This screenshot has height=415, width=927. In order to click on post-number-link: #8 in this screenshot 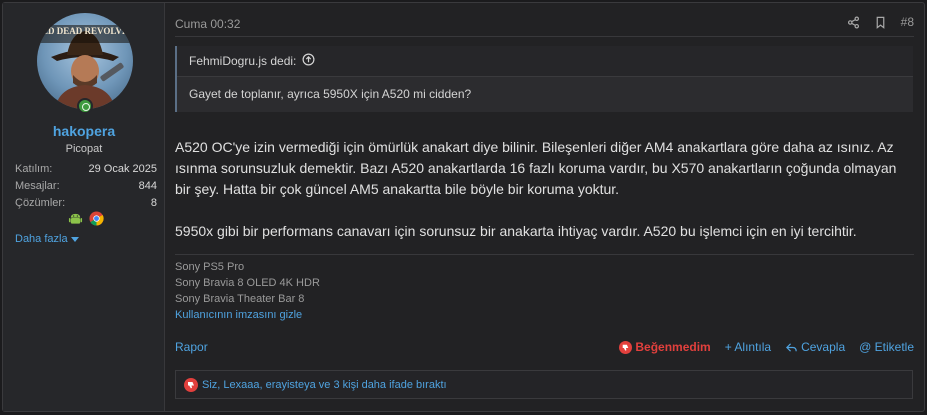, I will do `click(907, 22)`.